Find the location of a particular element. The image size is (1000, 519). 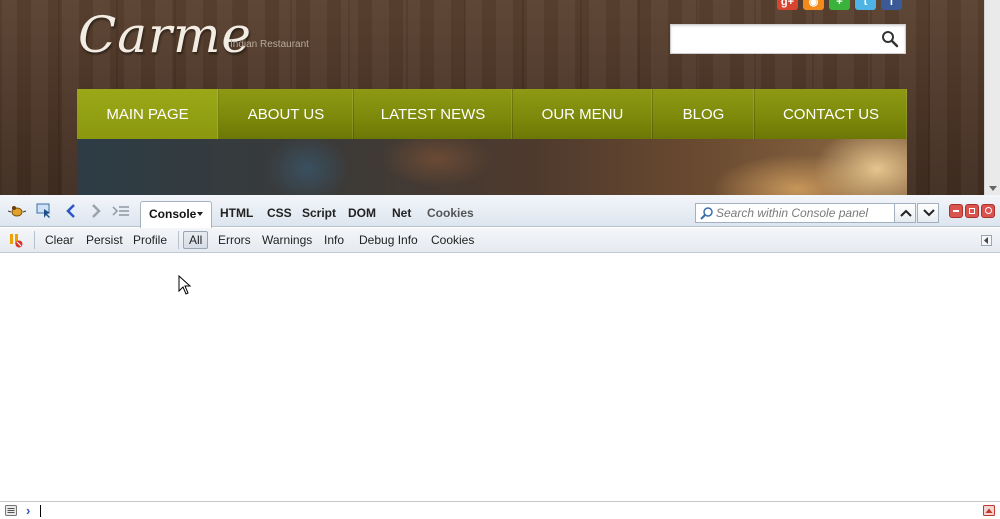

console-log-icon is located at coordinates (11, 510).